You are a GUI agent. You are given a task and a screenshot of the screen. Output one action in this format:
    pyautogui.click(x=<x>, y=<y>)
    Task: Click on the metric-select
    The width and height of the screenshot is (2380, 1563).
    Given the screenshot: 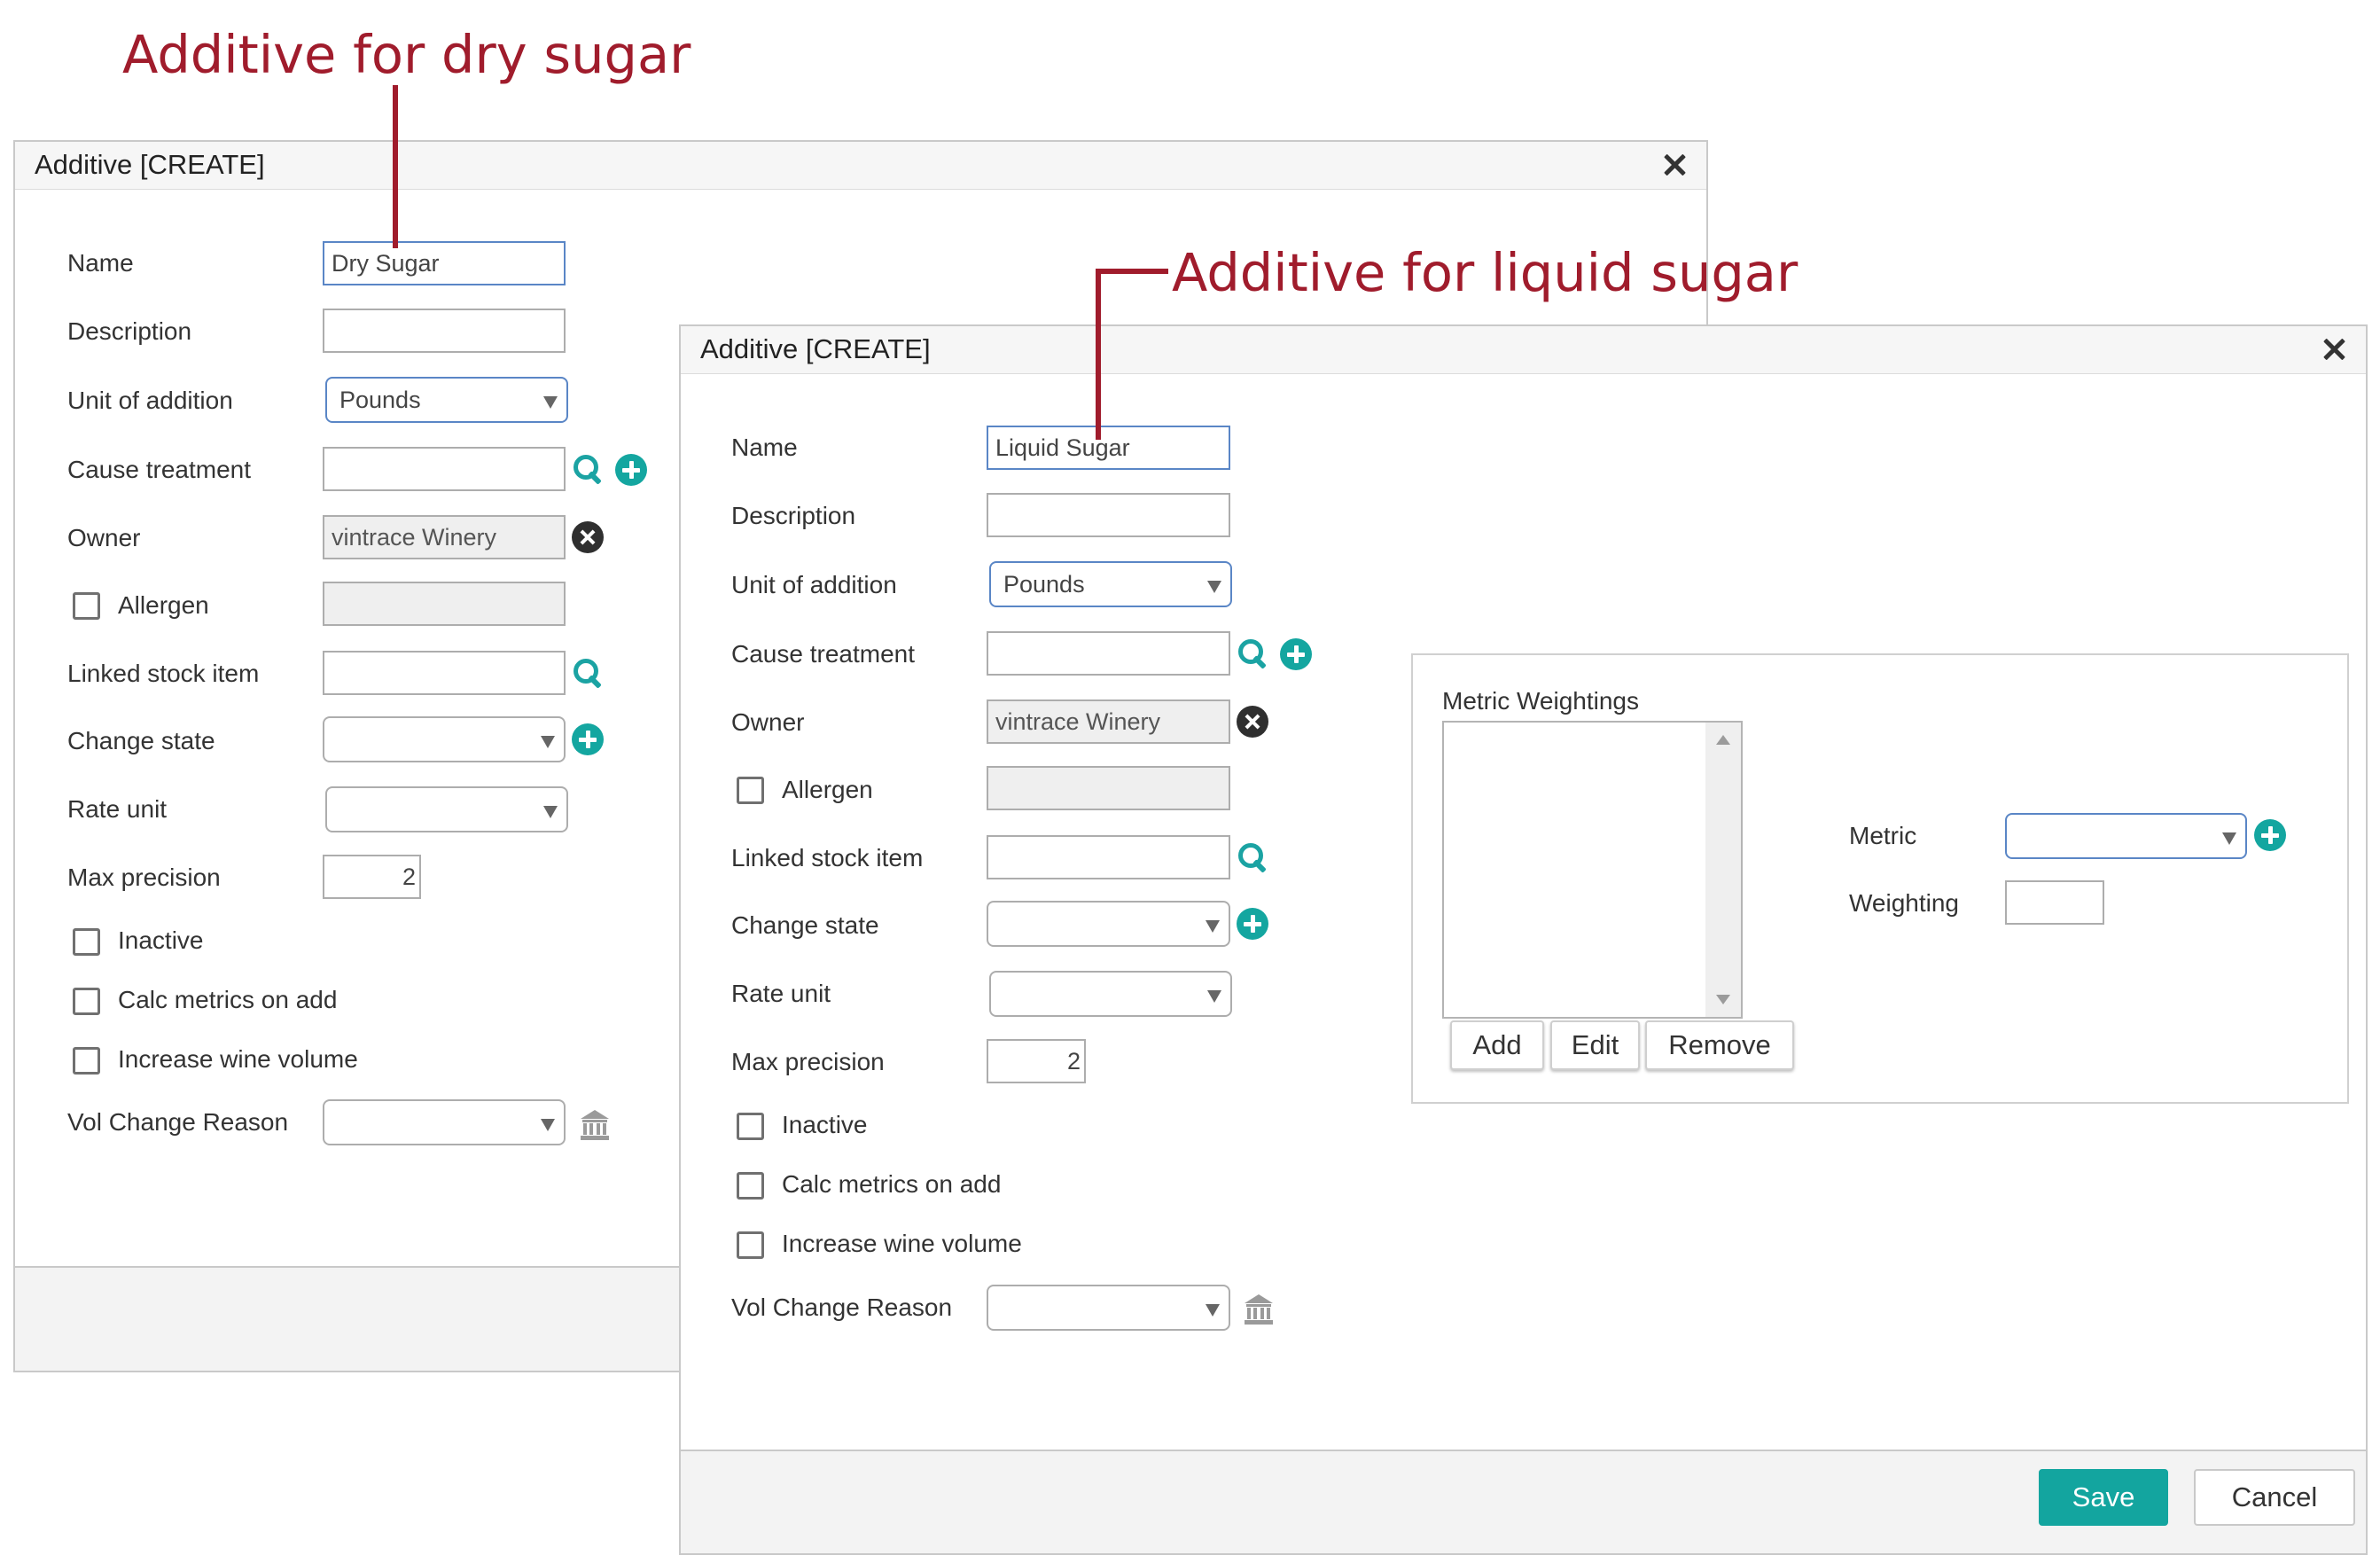 What is the action you would take?
    pyautogui.click(x=2126, y=836)
    